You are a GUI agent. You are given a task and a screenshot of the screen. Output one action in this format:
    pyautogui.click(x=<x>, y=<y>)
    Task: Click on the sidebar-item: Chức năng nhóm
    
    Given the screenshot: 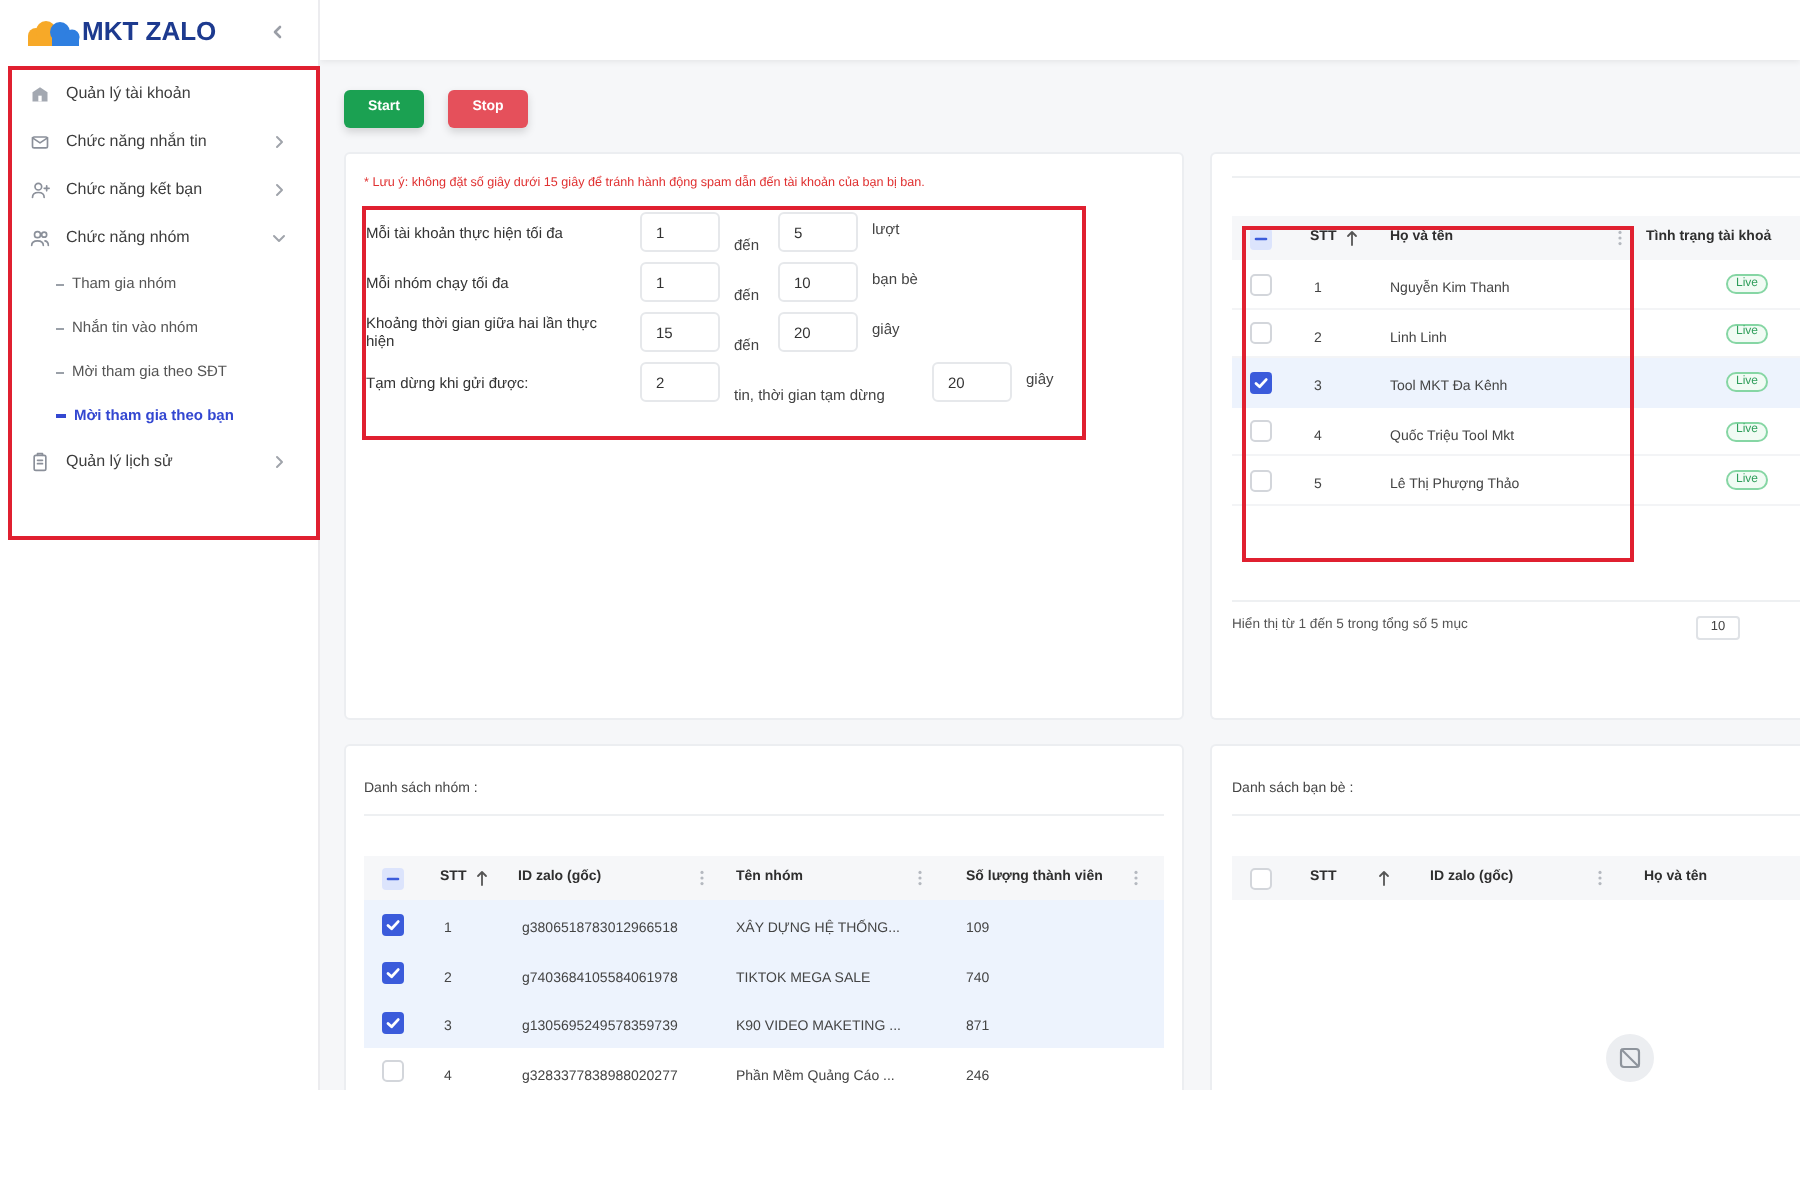 What is the action you would take?
    pyautogui.click(x=164, y=238)
    